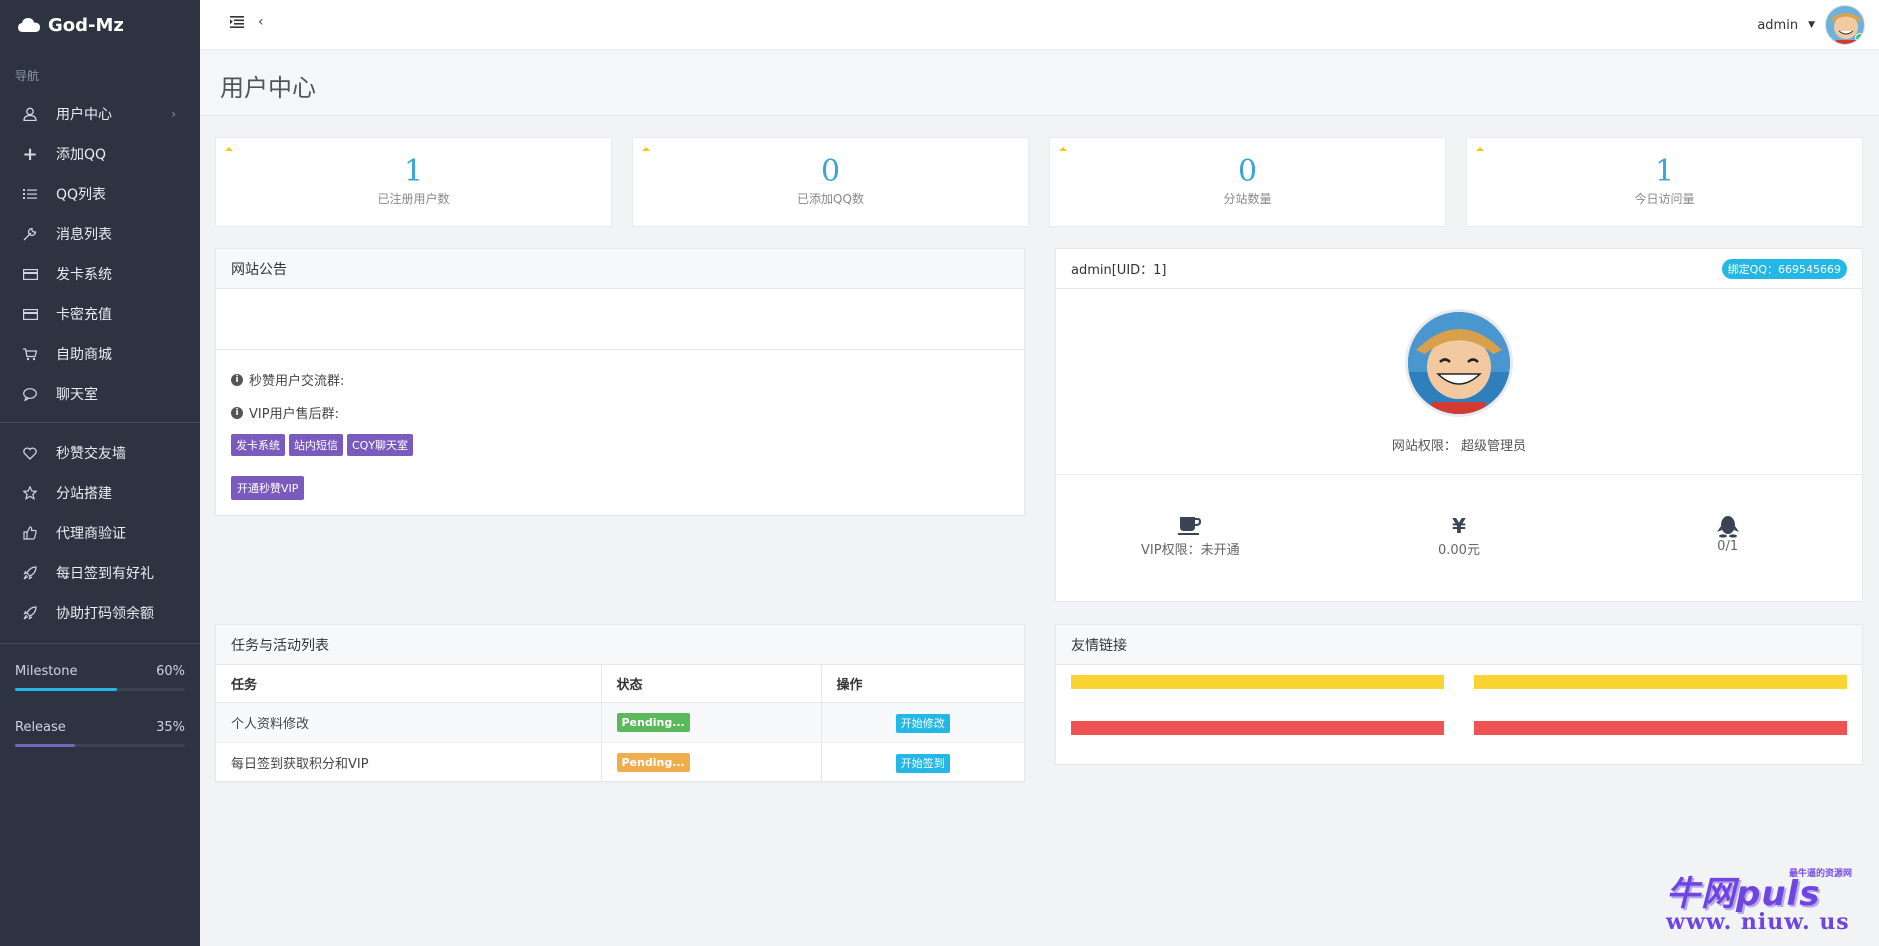 Image resolution: width=1879 pixels, height=946 pixels. I want to click on star-icon, so click(30, 493).